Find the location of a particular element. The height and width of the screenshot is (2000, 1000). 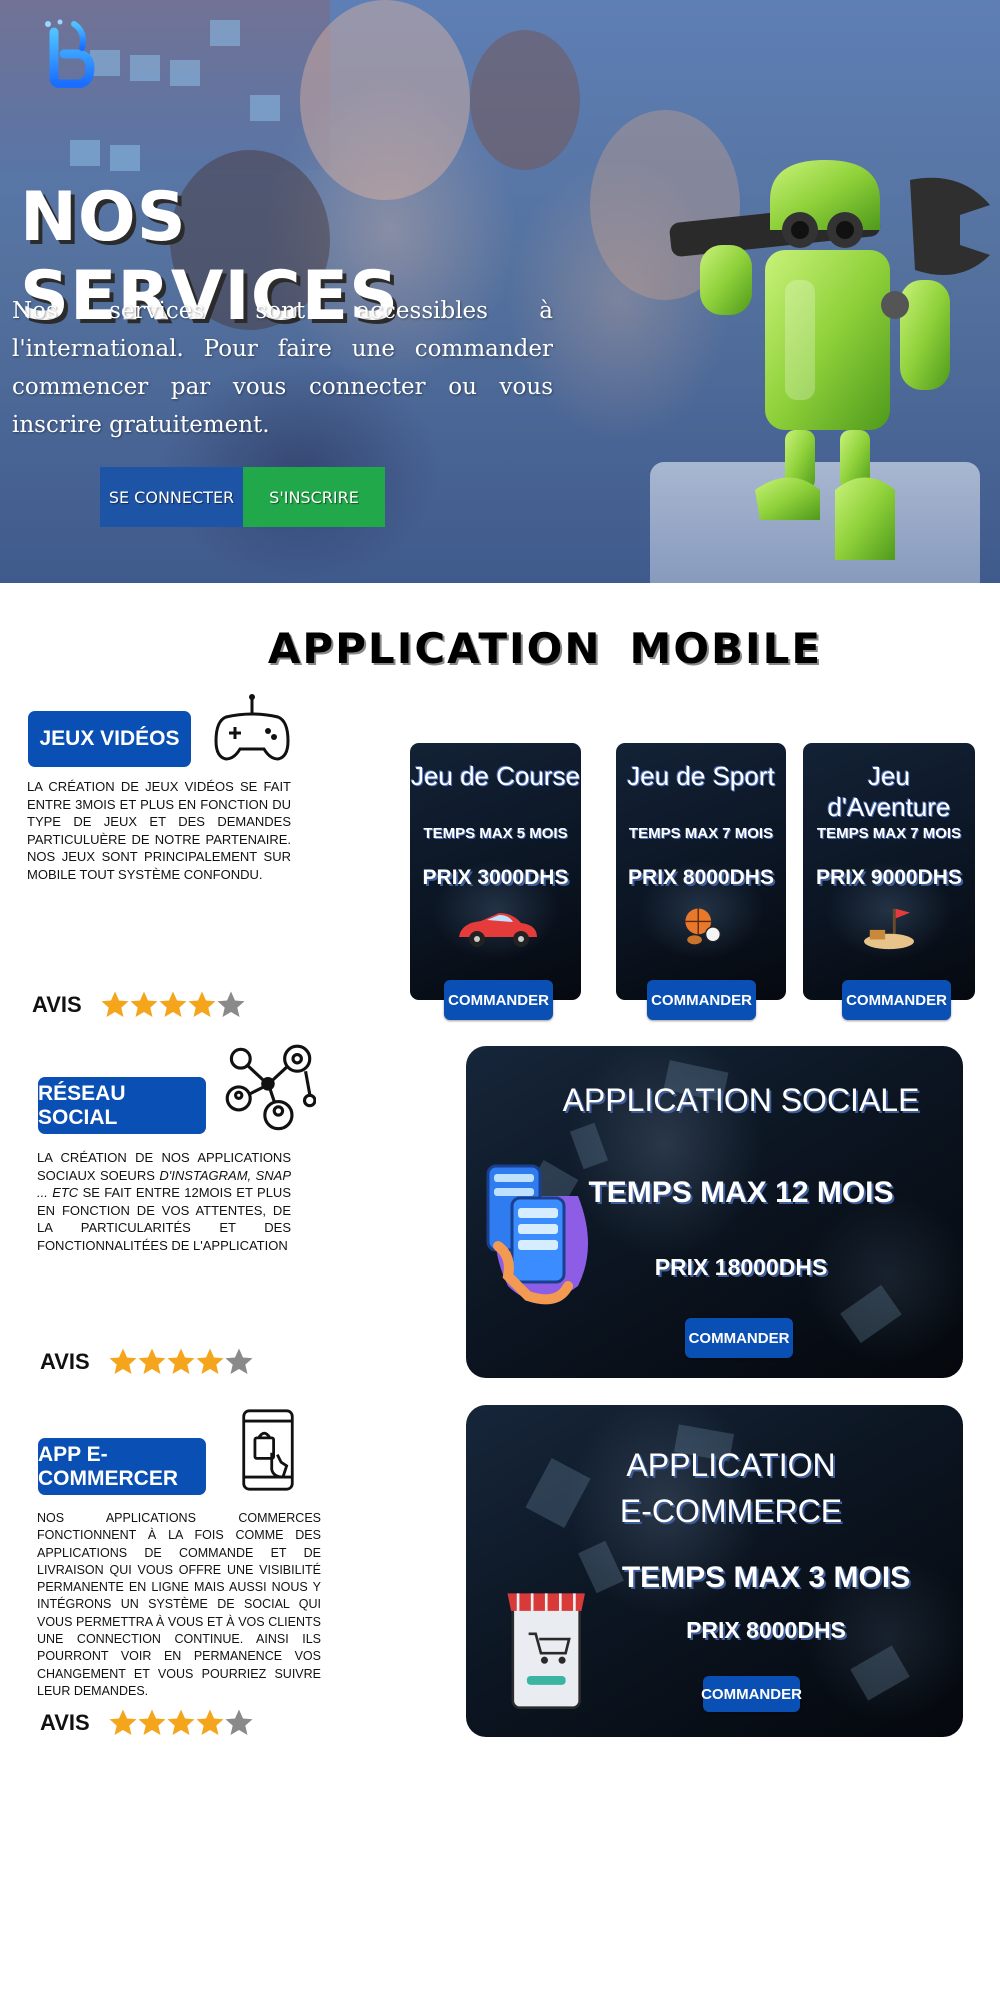

game-card-title: Jeu de Sport is located at coordinates (701, 776).